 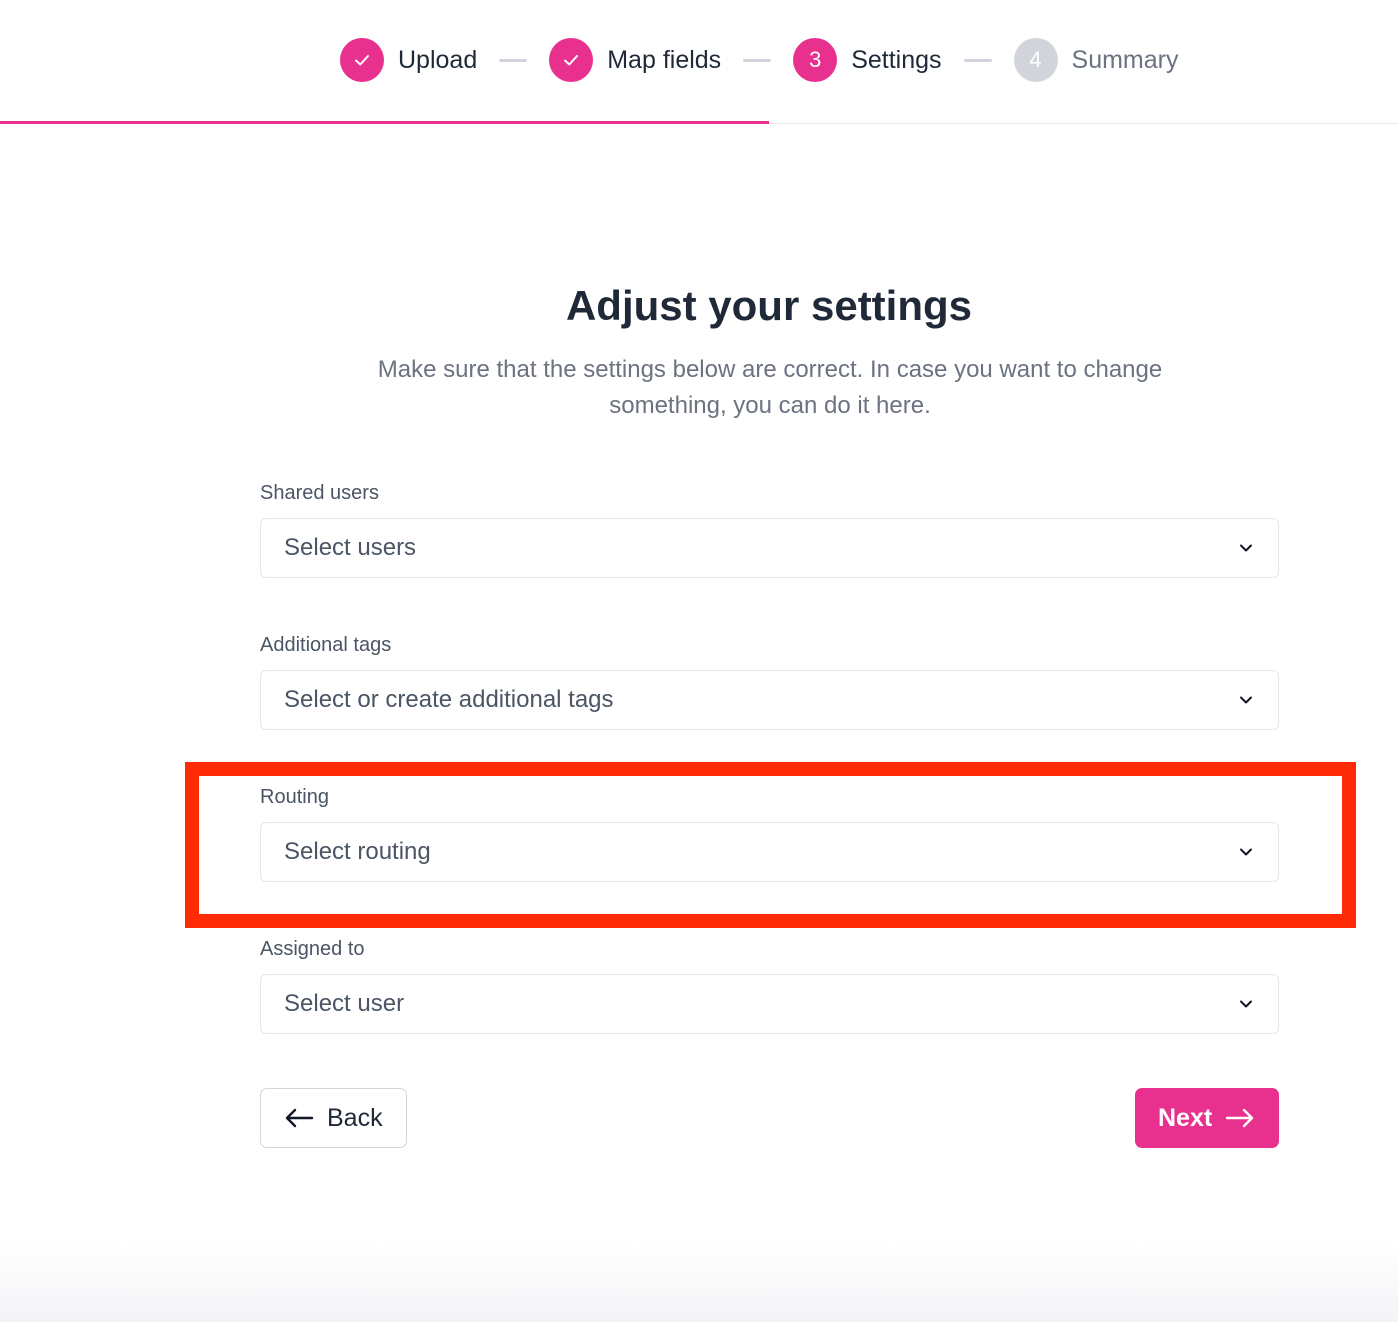 What do you see at coordinates (355, 1117) in the screenshot?
I see `back-button-label: Back` at bounding box center [355, 1117].